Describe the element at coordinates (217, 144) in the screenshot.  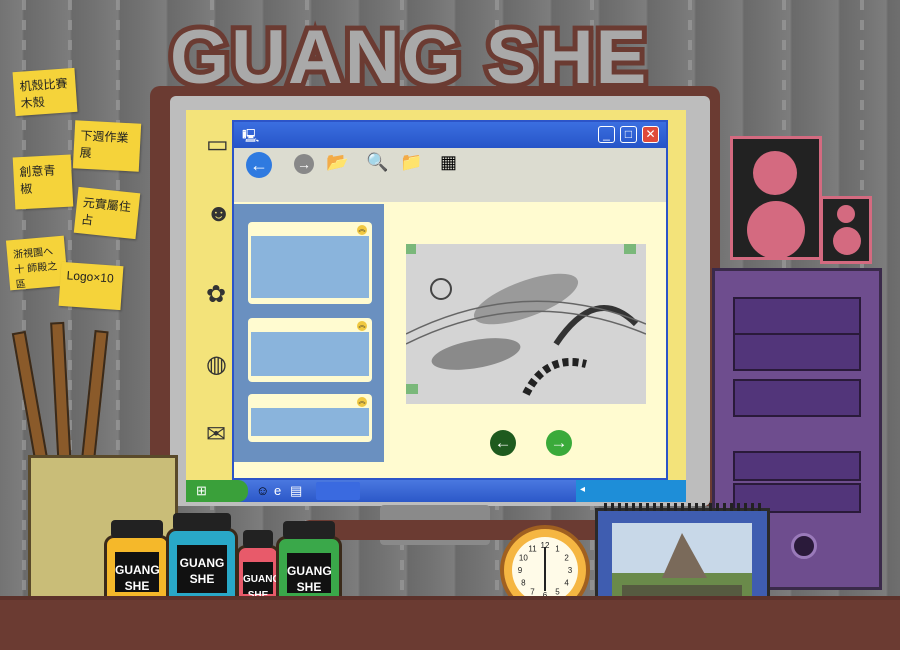
I see `doodle-icon: ▭` at that location.